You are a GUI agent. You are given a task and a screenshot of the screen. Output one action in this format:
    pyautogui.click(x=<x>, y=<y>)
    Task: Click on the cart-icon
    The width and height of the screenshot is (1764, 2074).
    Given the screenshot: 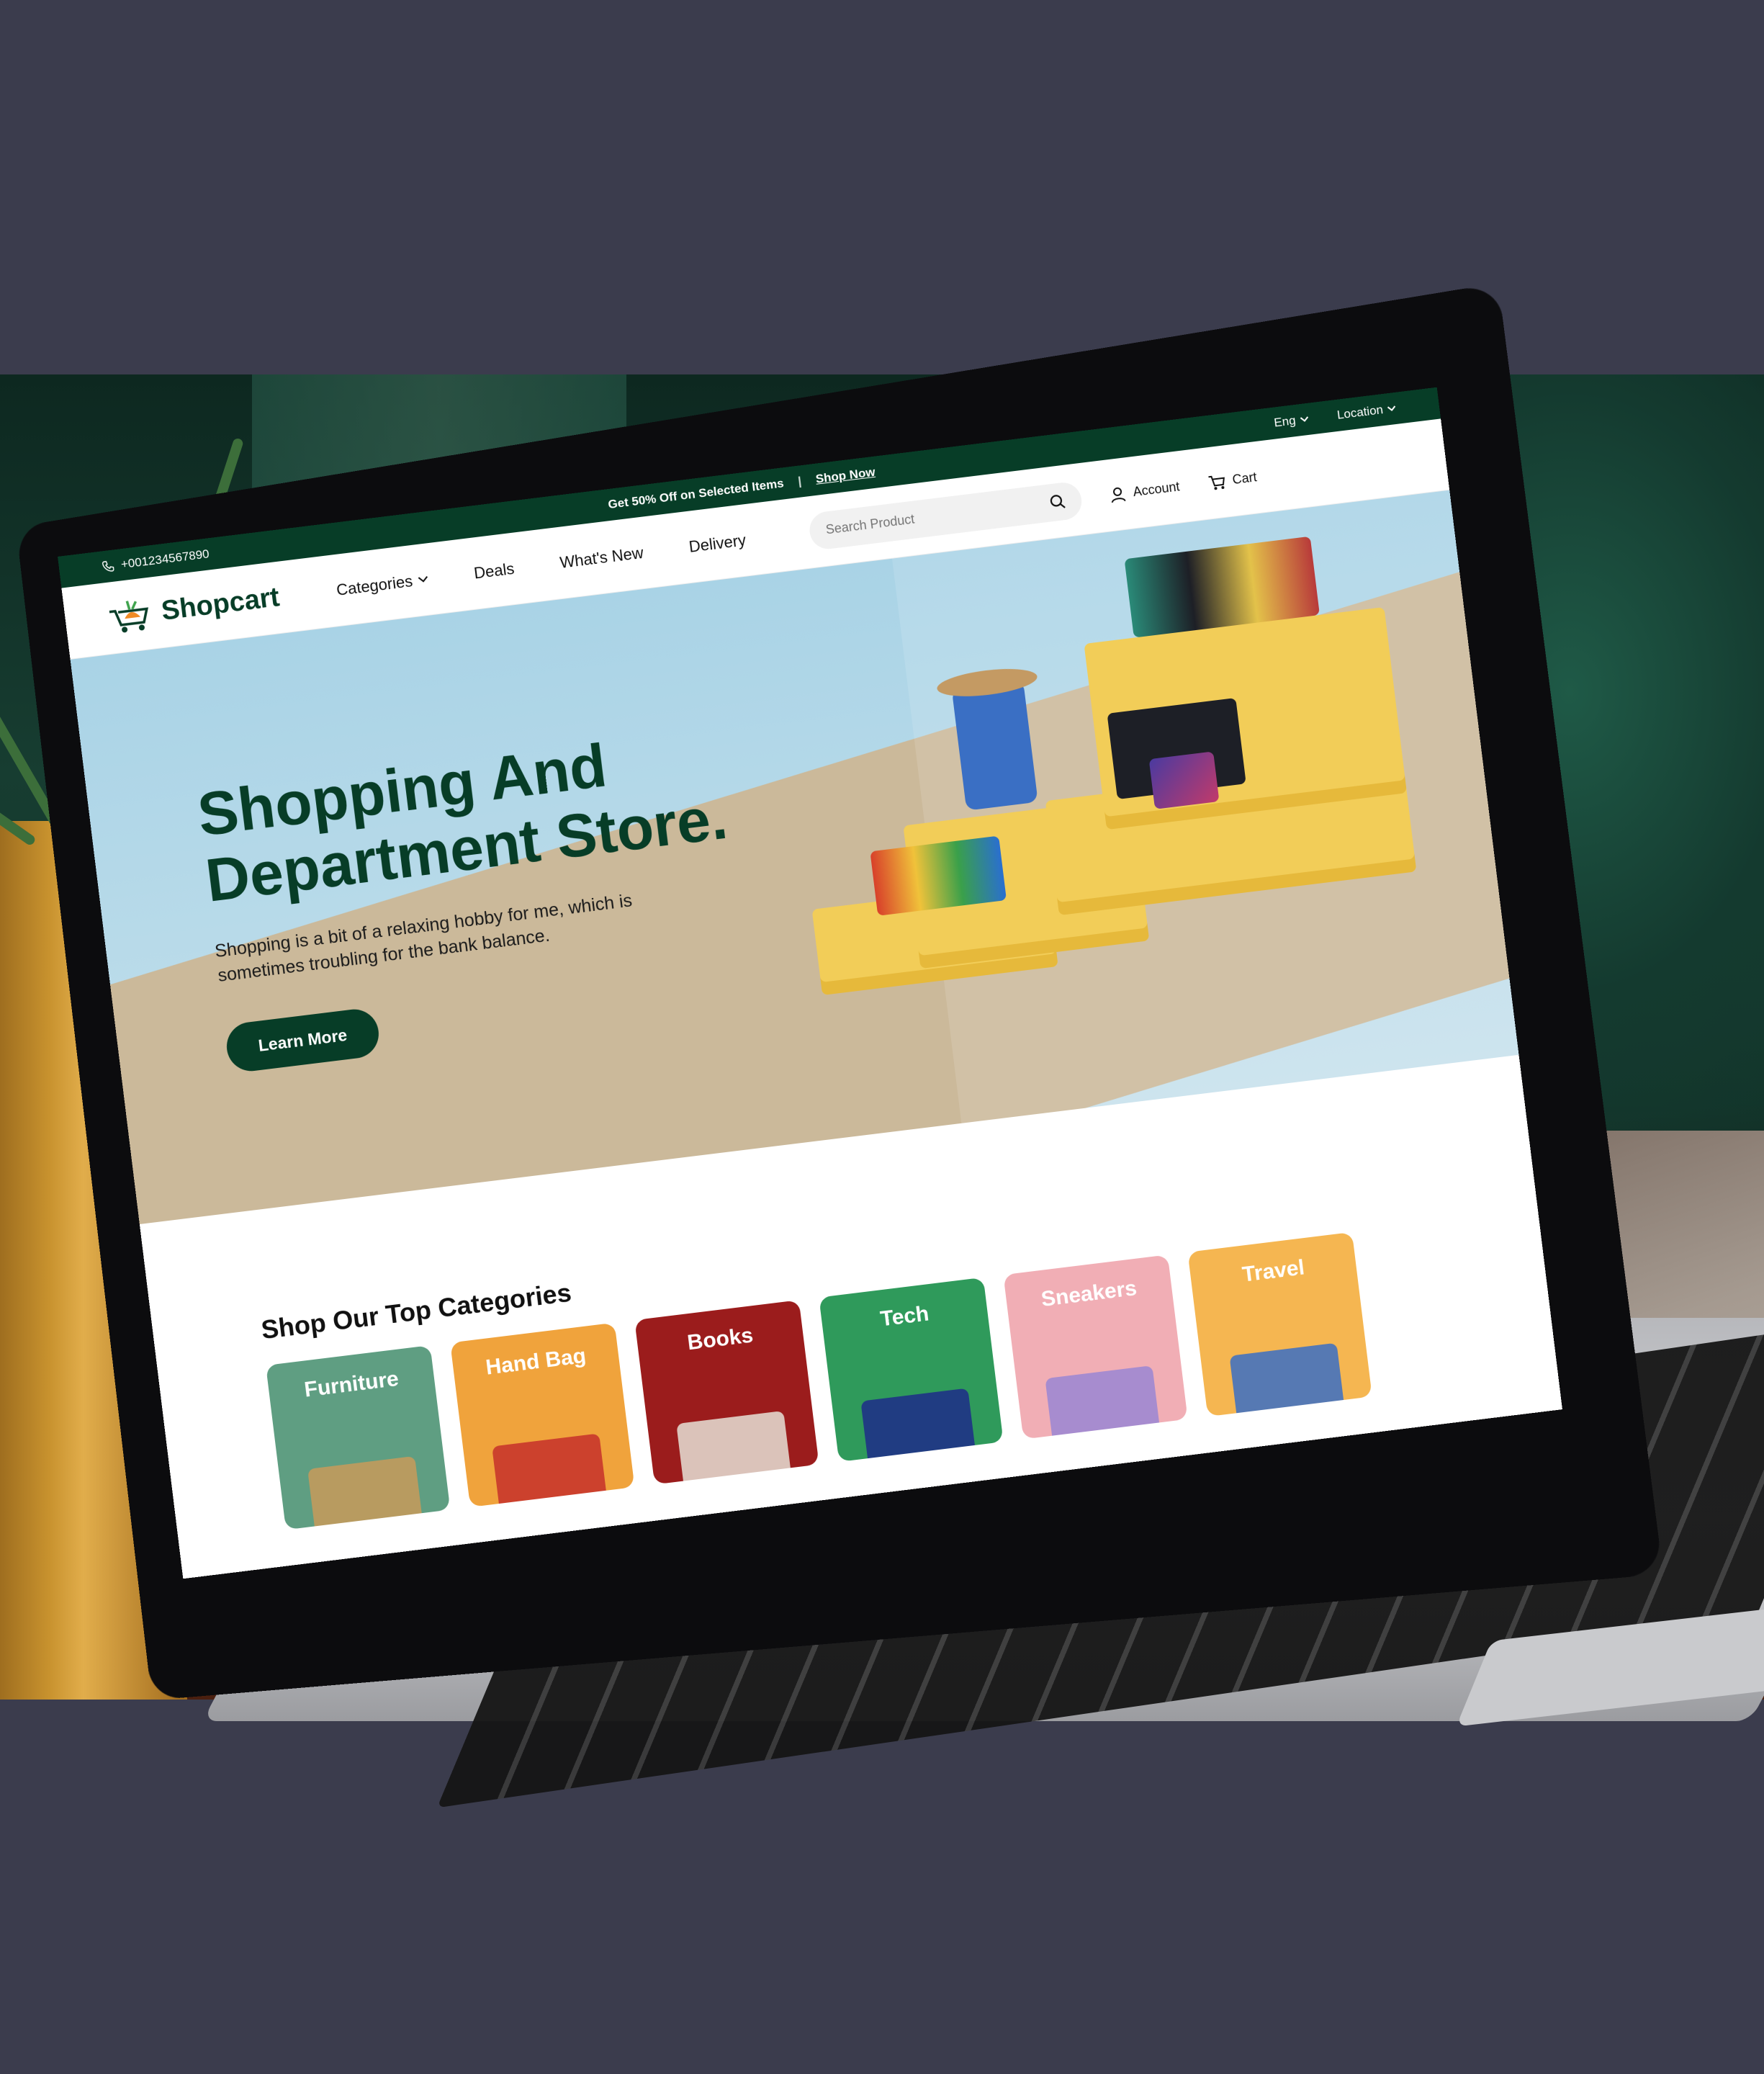 What is the action you would take?
    pyautogui.click(x=1217, y=482)
    